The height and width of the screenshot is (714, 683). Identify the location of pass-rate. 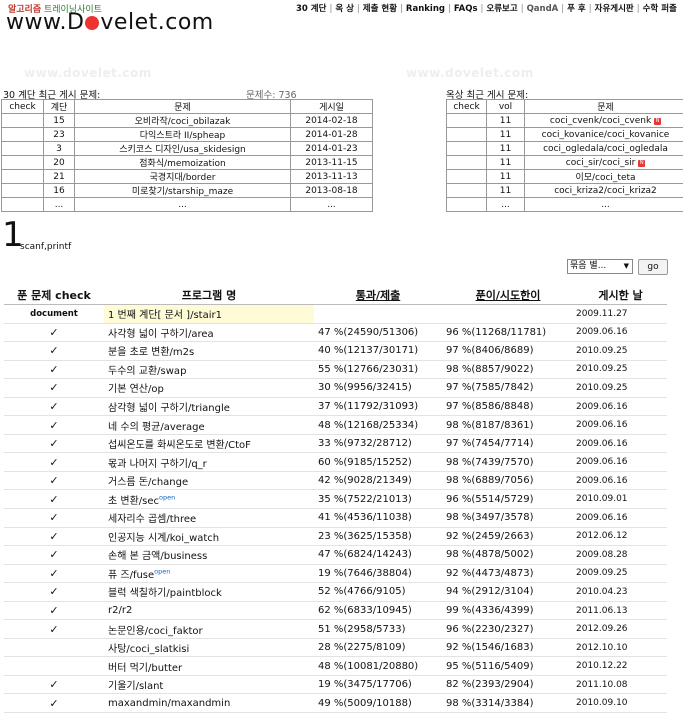
(378, 314).